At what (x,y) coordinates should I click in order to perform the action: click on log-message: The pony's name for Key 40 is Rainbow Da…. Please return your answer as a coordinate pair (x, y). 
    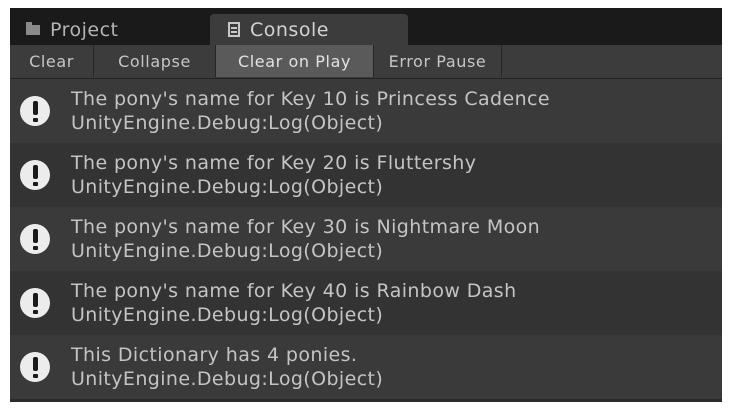
    Looking at the image, I should click on (294, 291).